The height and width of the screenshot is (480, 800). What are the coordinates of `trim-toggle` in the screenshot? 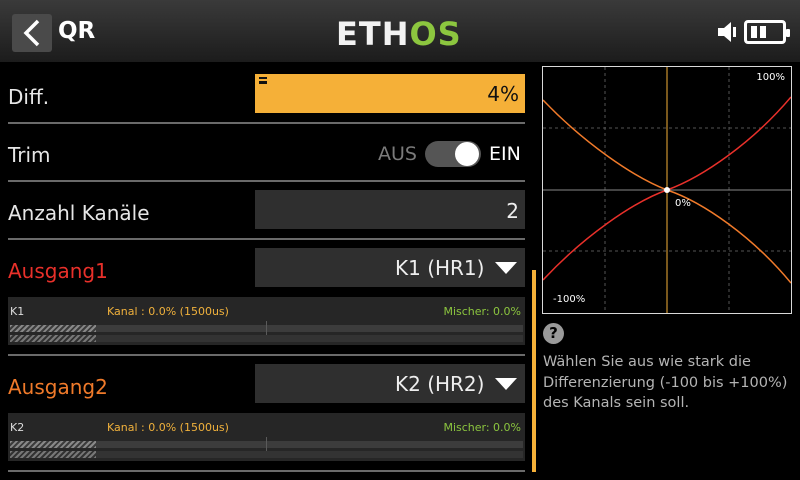 It's located at (452, 154).